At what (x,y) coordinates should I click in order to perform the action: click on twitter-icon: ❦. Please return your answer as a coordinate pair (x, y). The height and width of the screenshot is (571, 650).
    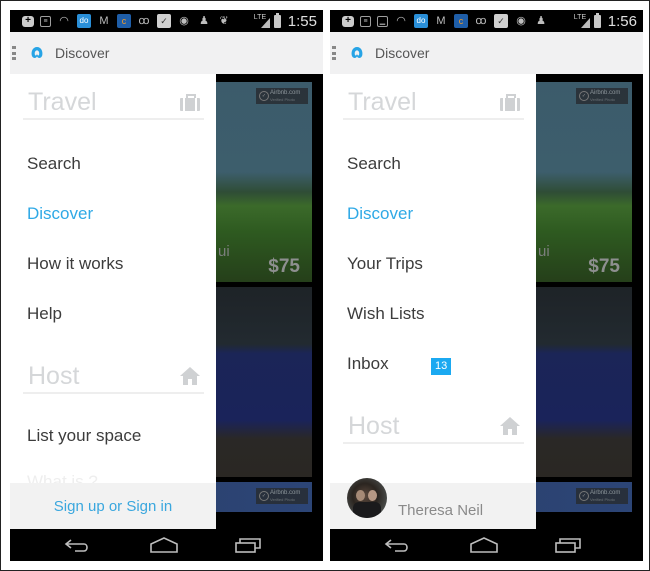
    Looking at the image, I should click on (224, 20).